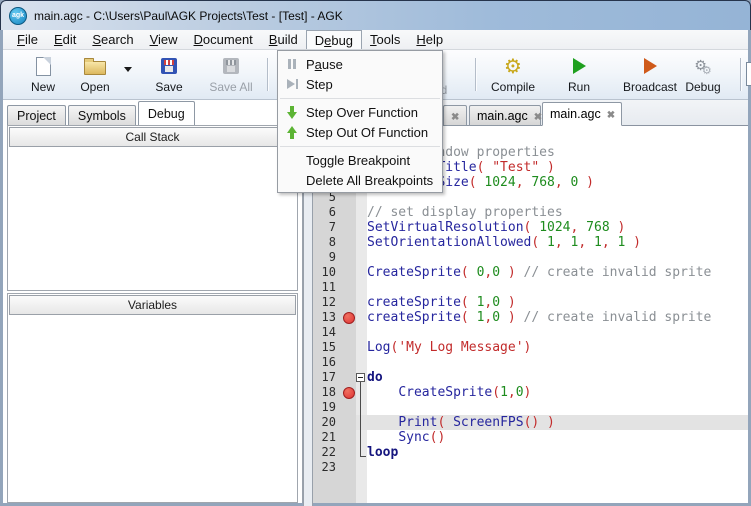  Describe the element at coordinates (512, 317) in the screenshot. I see `code-token: )` at that location.